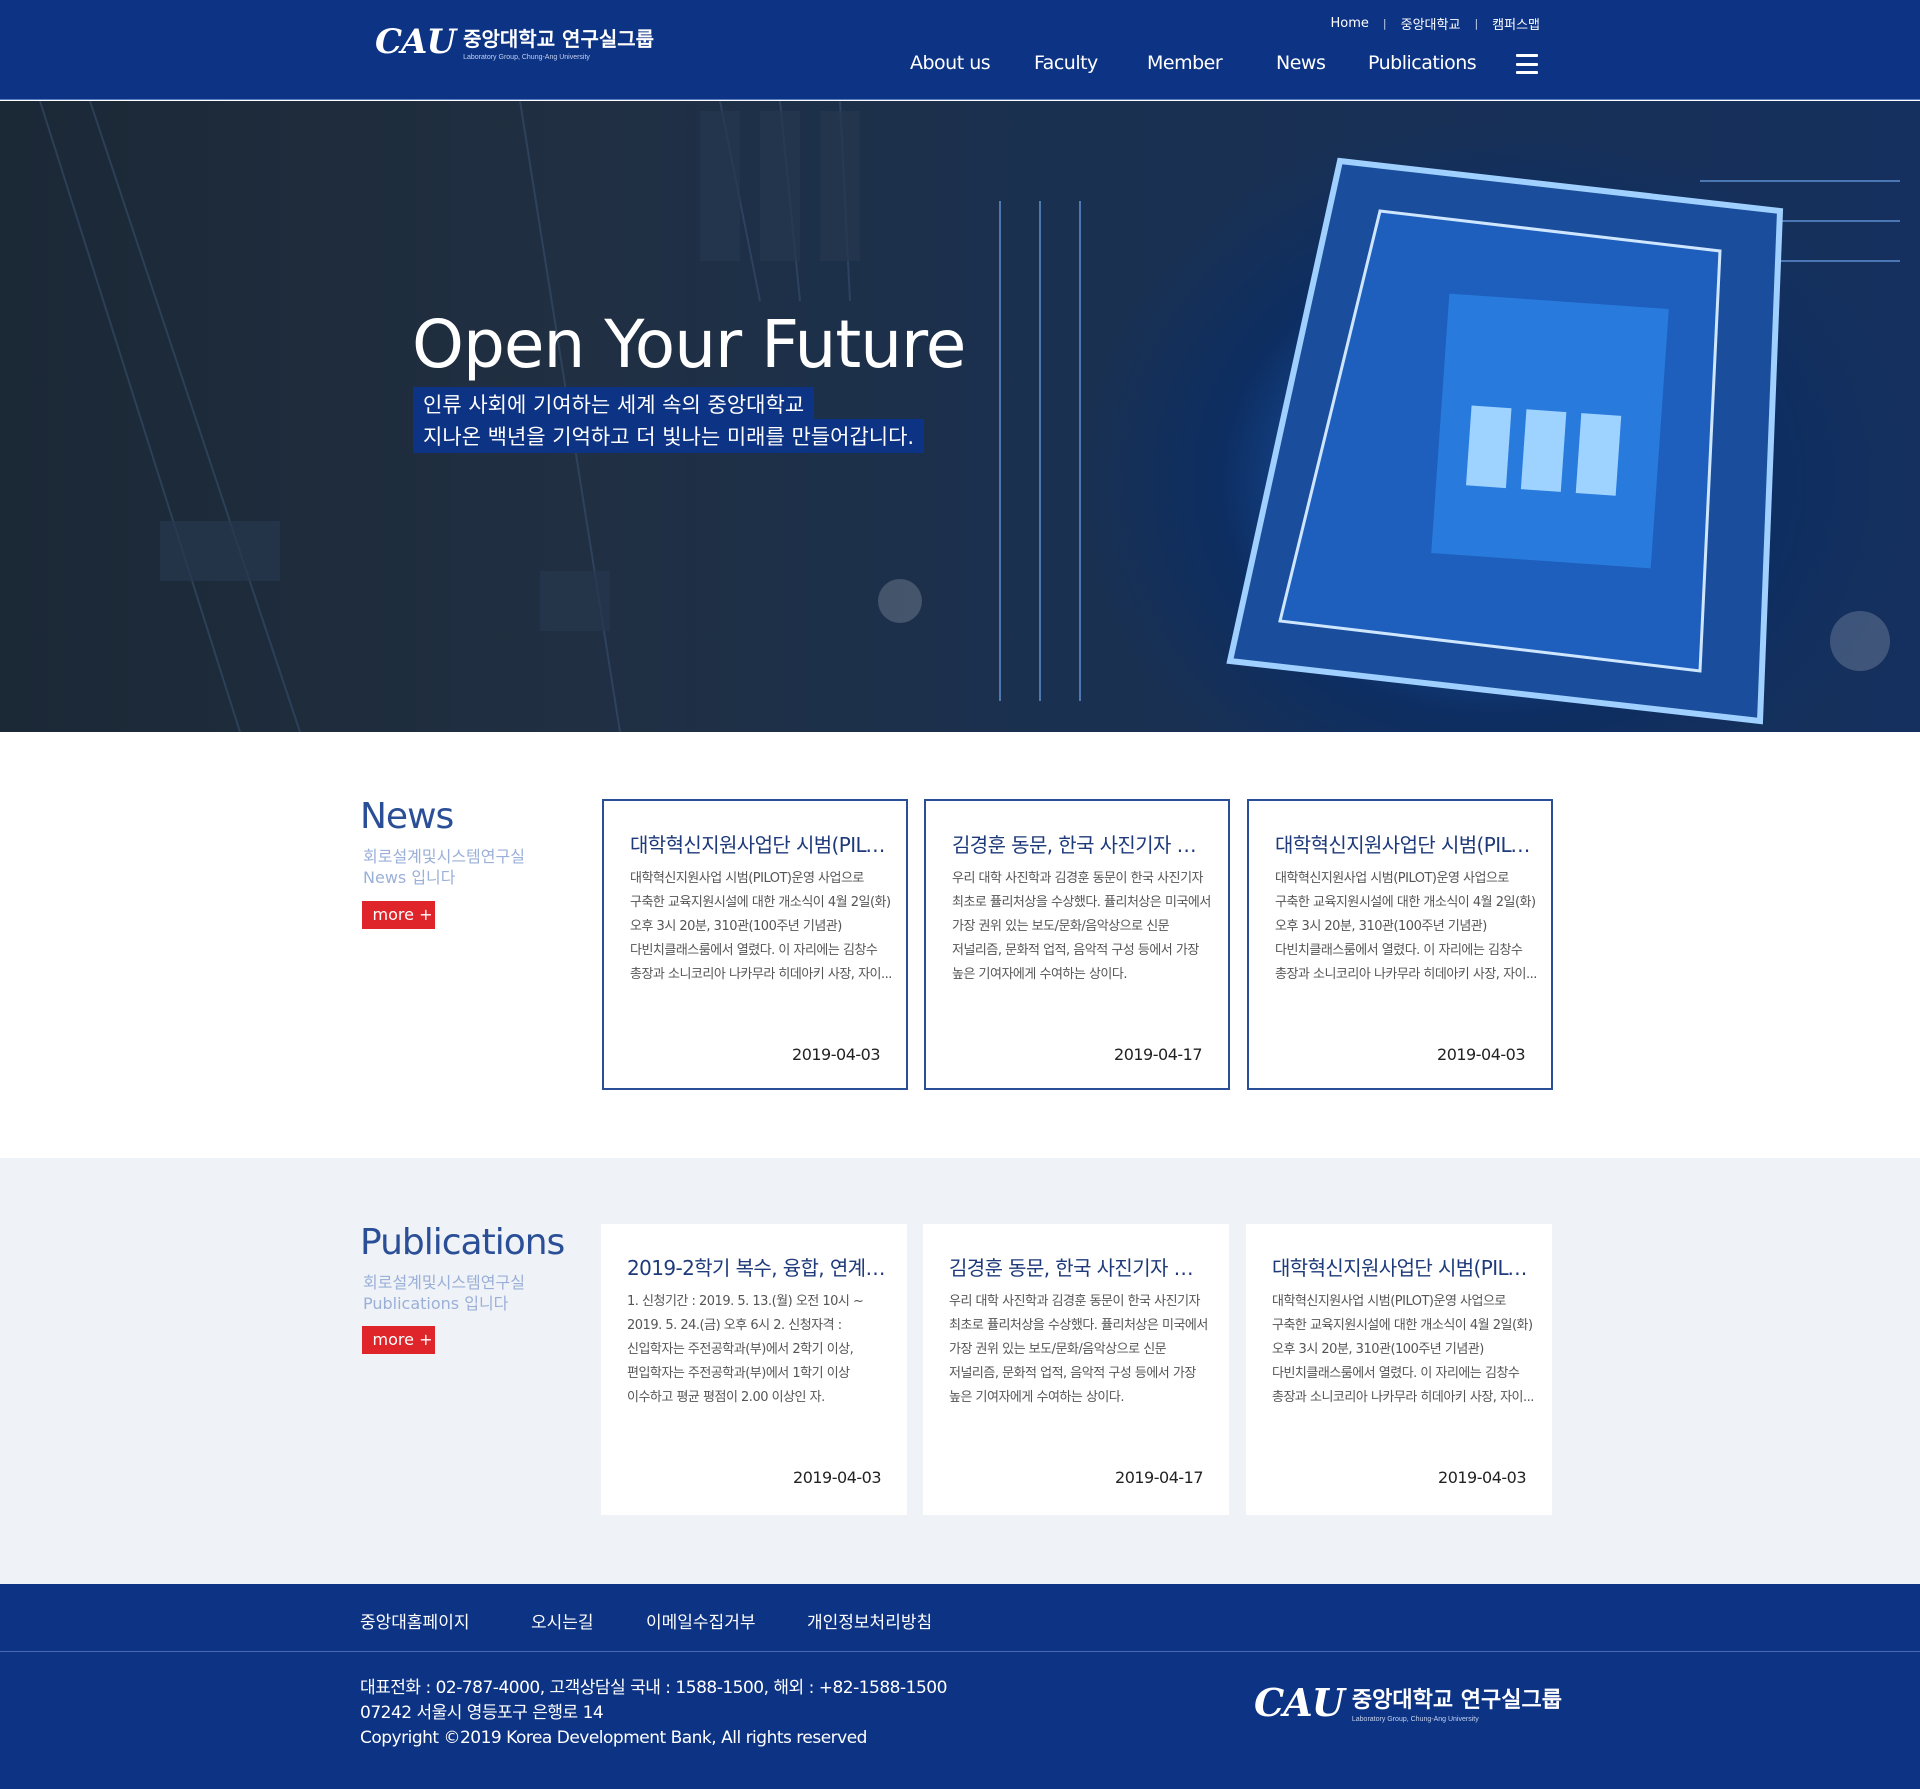 Image resolution: width=1920 pixels, height=1789 pixels. I want to click on footer-logo-subtitle: Laboratory Group, Chung-Ang University, so click(1415, 1719).